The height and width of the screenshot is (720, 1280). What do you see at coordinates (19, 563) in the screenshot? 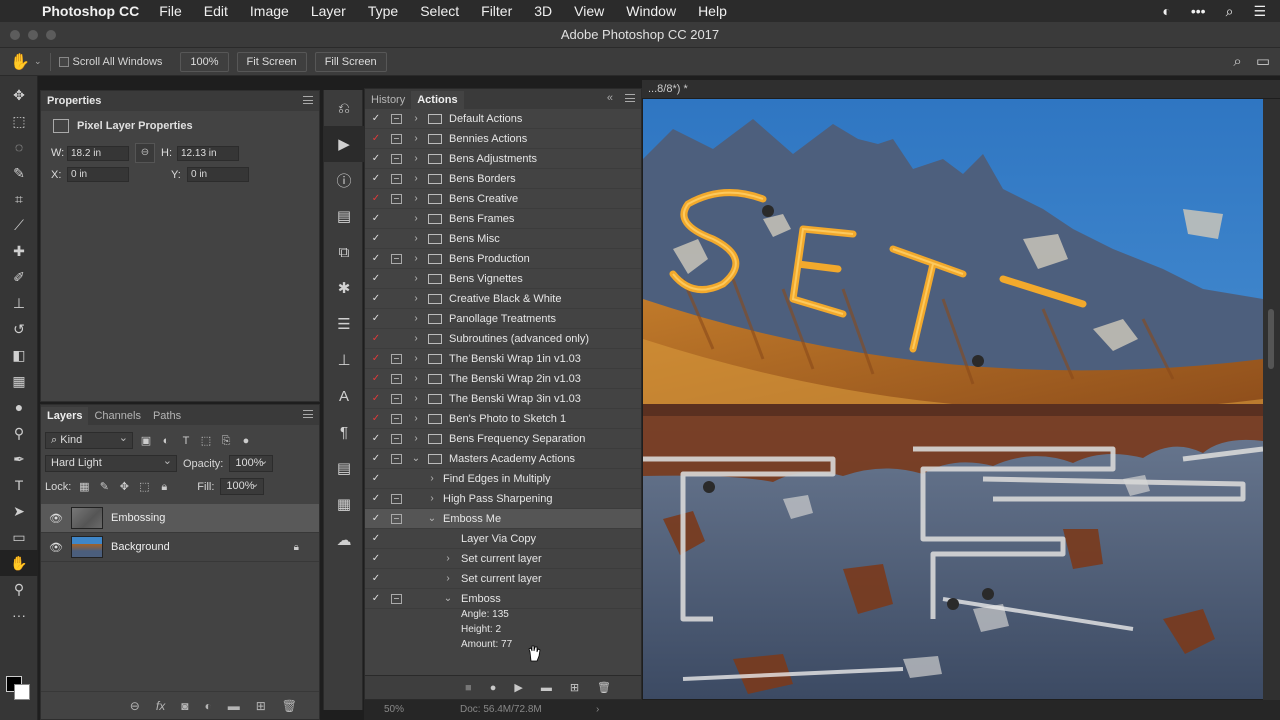
I see `hand-tool-icon: ✋` at bounding box center [19, 563].